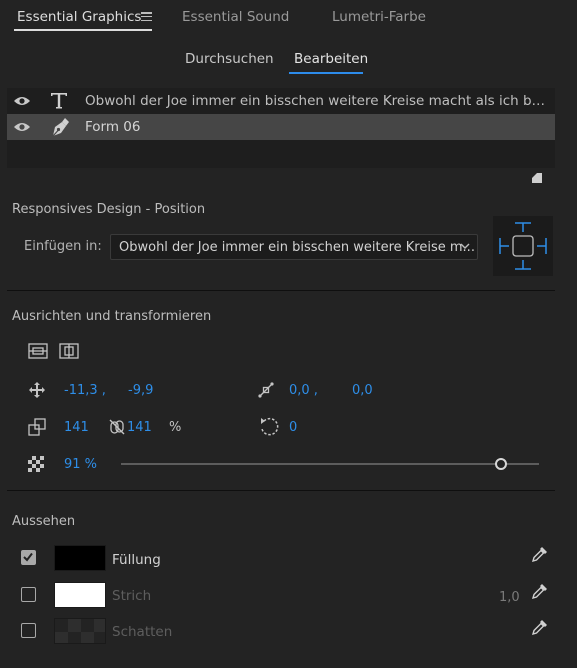 The height and width of the screenshot is (668, 577). I want to click on shadow-color-swatch, so click(80, 631).